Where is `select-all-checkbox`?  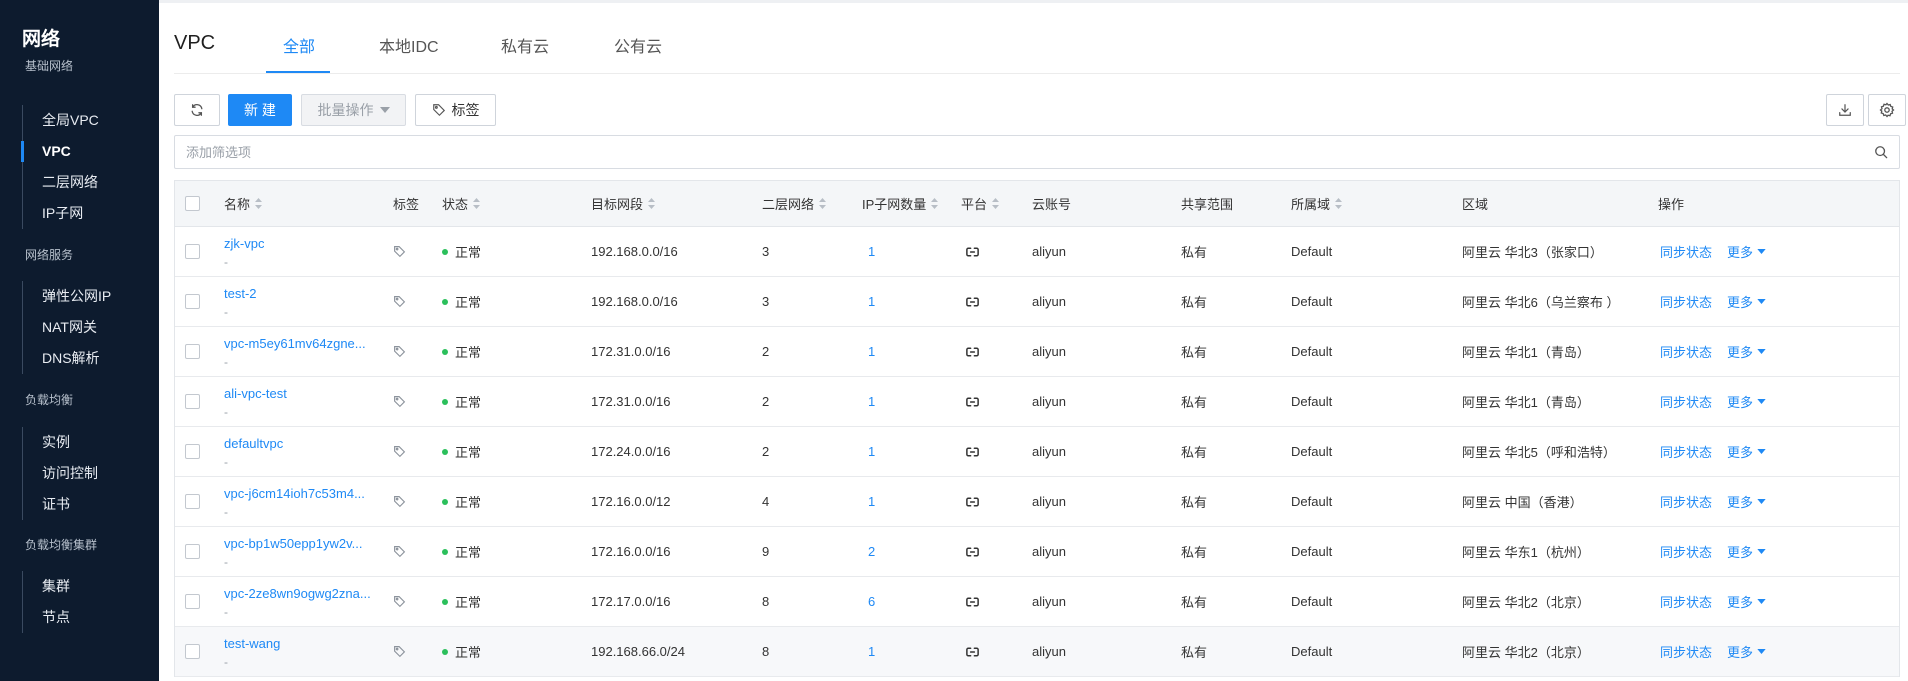 select-all-checkbox is located at coordinates (192, 203).